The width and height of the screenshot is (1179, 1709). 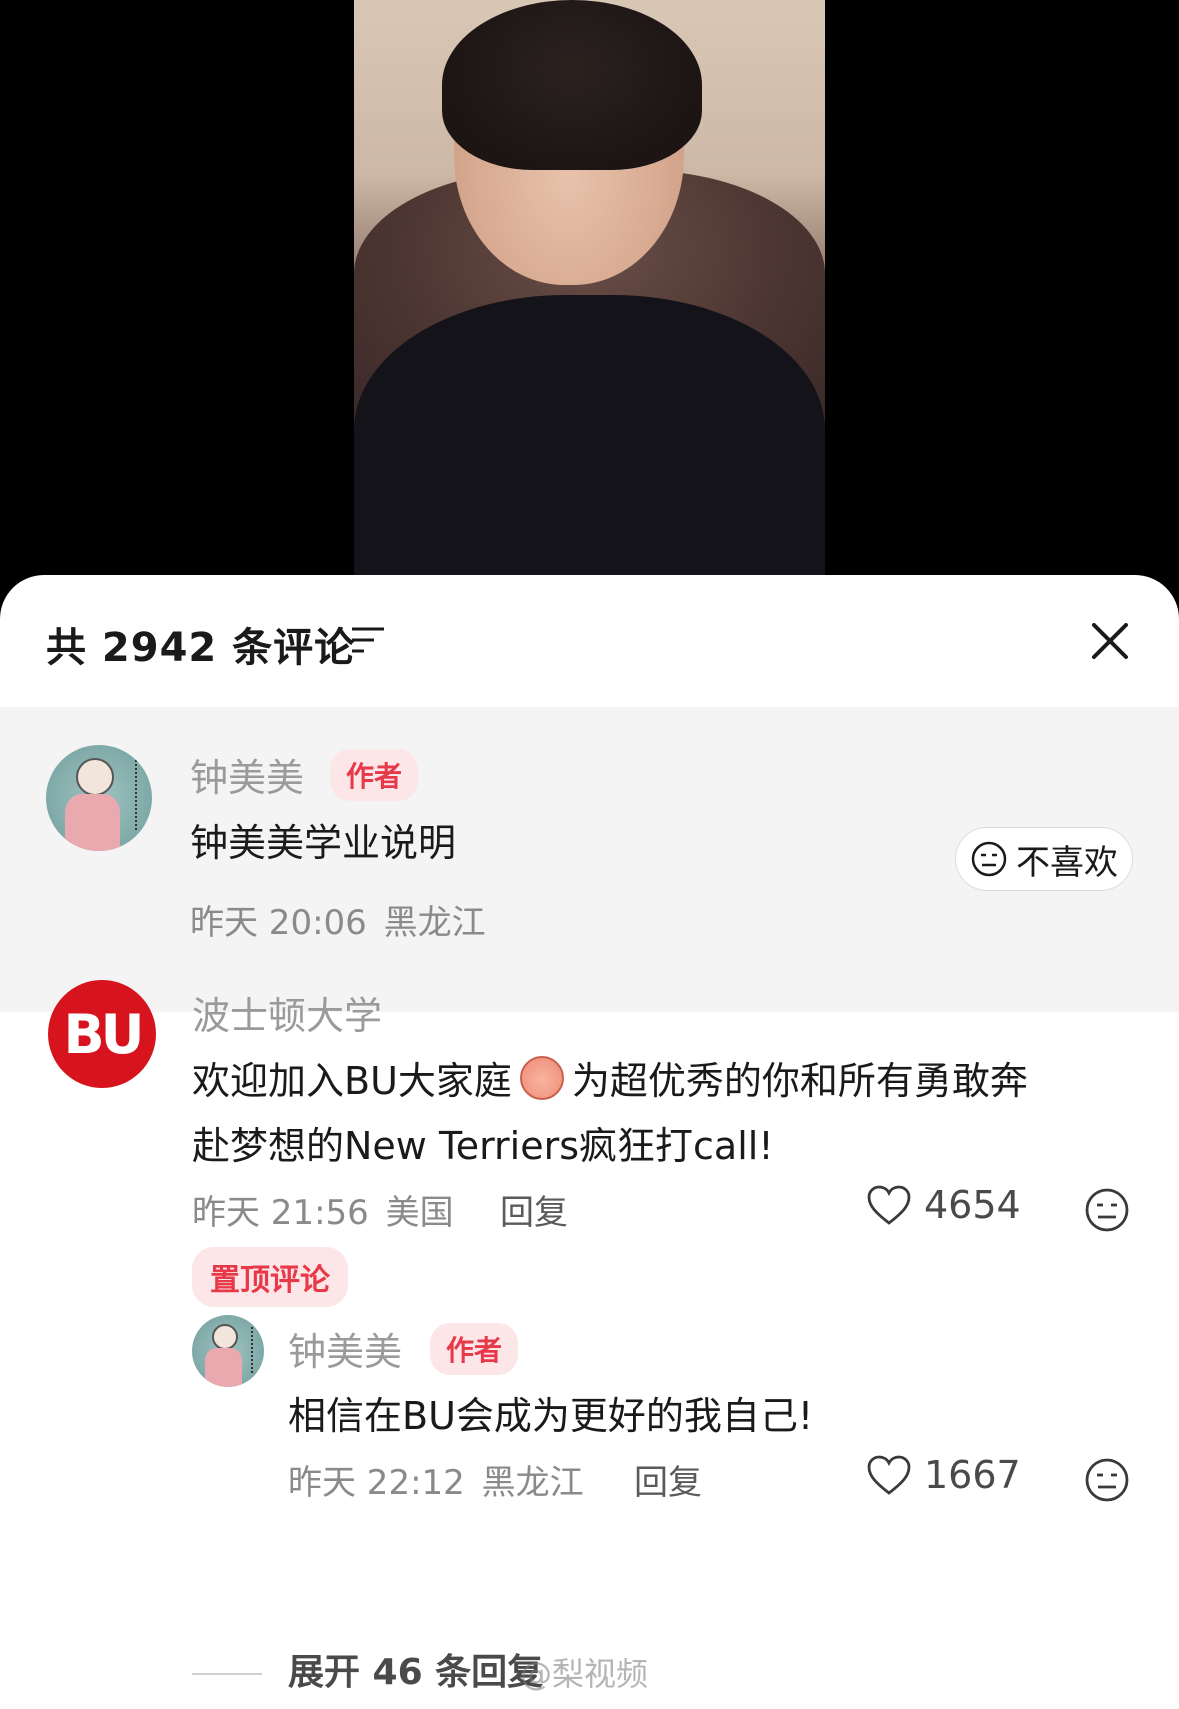 What do you see at coordinates (247, 774) in the screenshot?
I see `author-name: 钟美美` at bounding box center [247, 774].